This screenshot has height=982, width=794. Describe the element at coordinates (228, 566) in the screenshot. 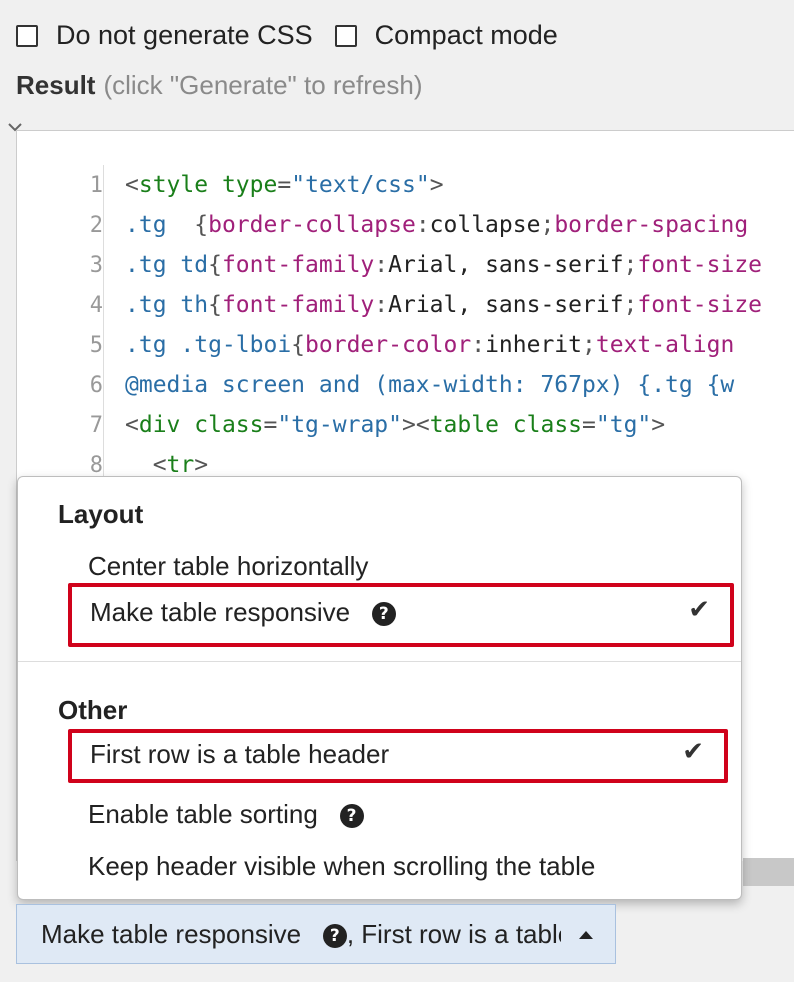

I see `center-table-option: Center table horizontally` at that location.